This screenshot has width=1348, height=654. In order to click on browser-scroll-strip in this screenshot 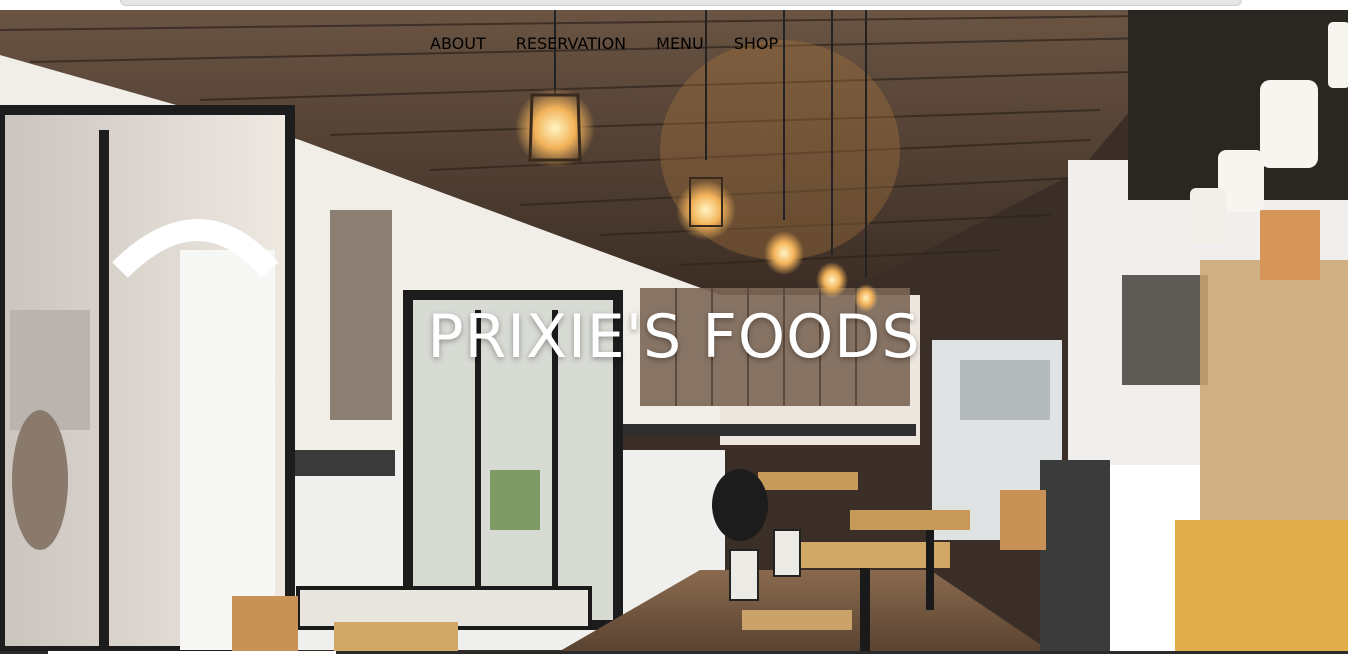, I will do `click(674, 5)`.